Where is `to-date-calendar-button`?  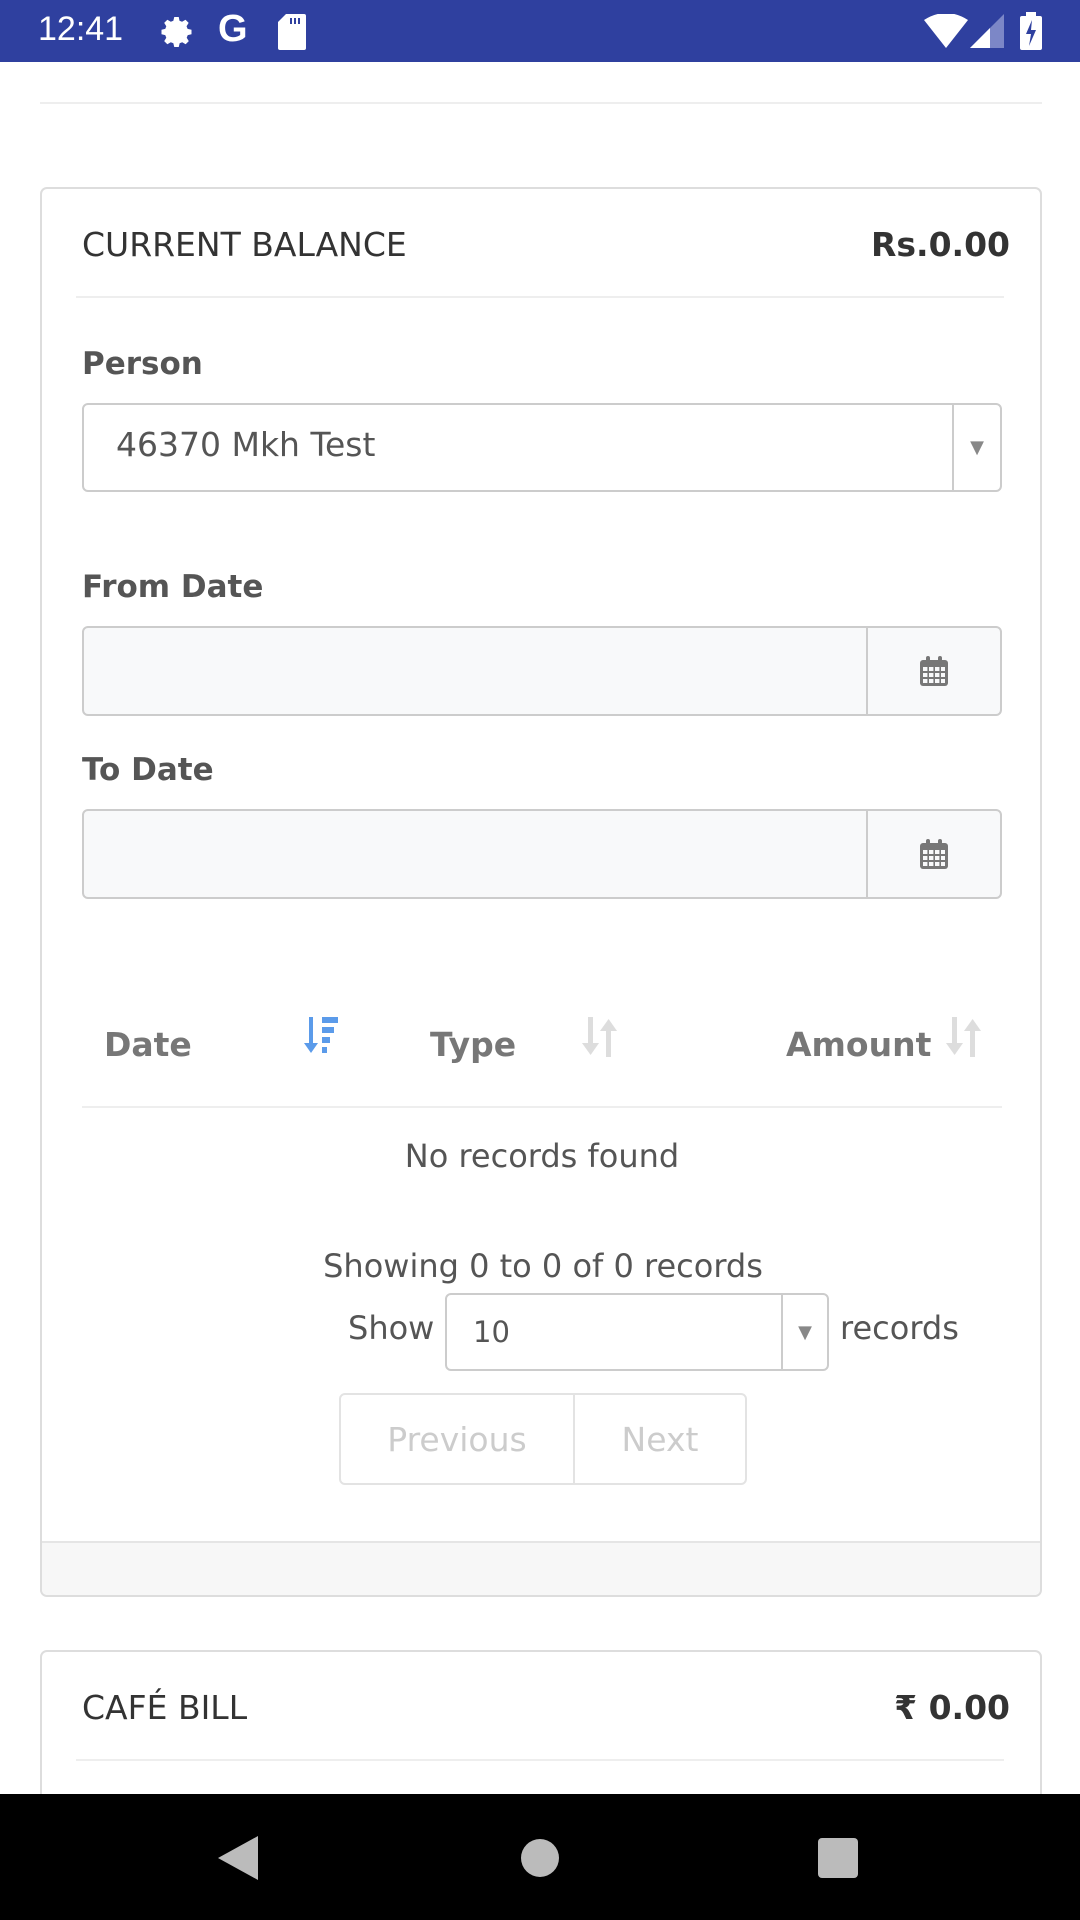
to-date-calendar-button is located at coordinates (933, 854).